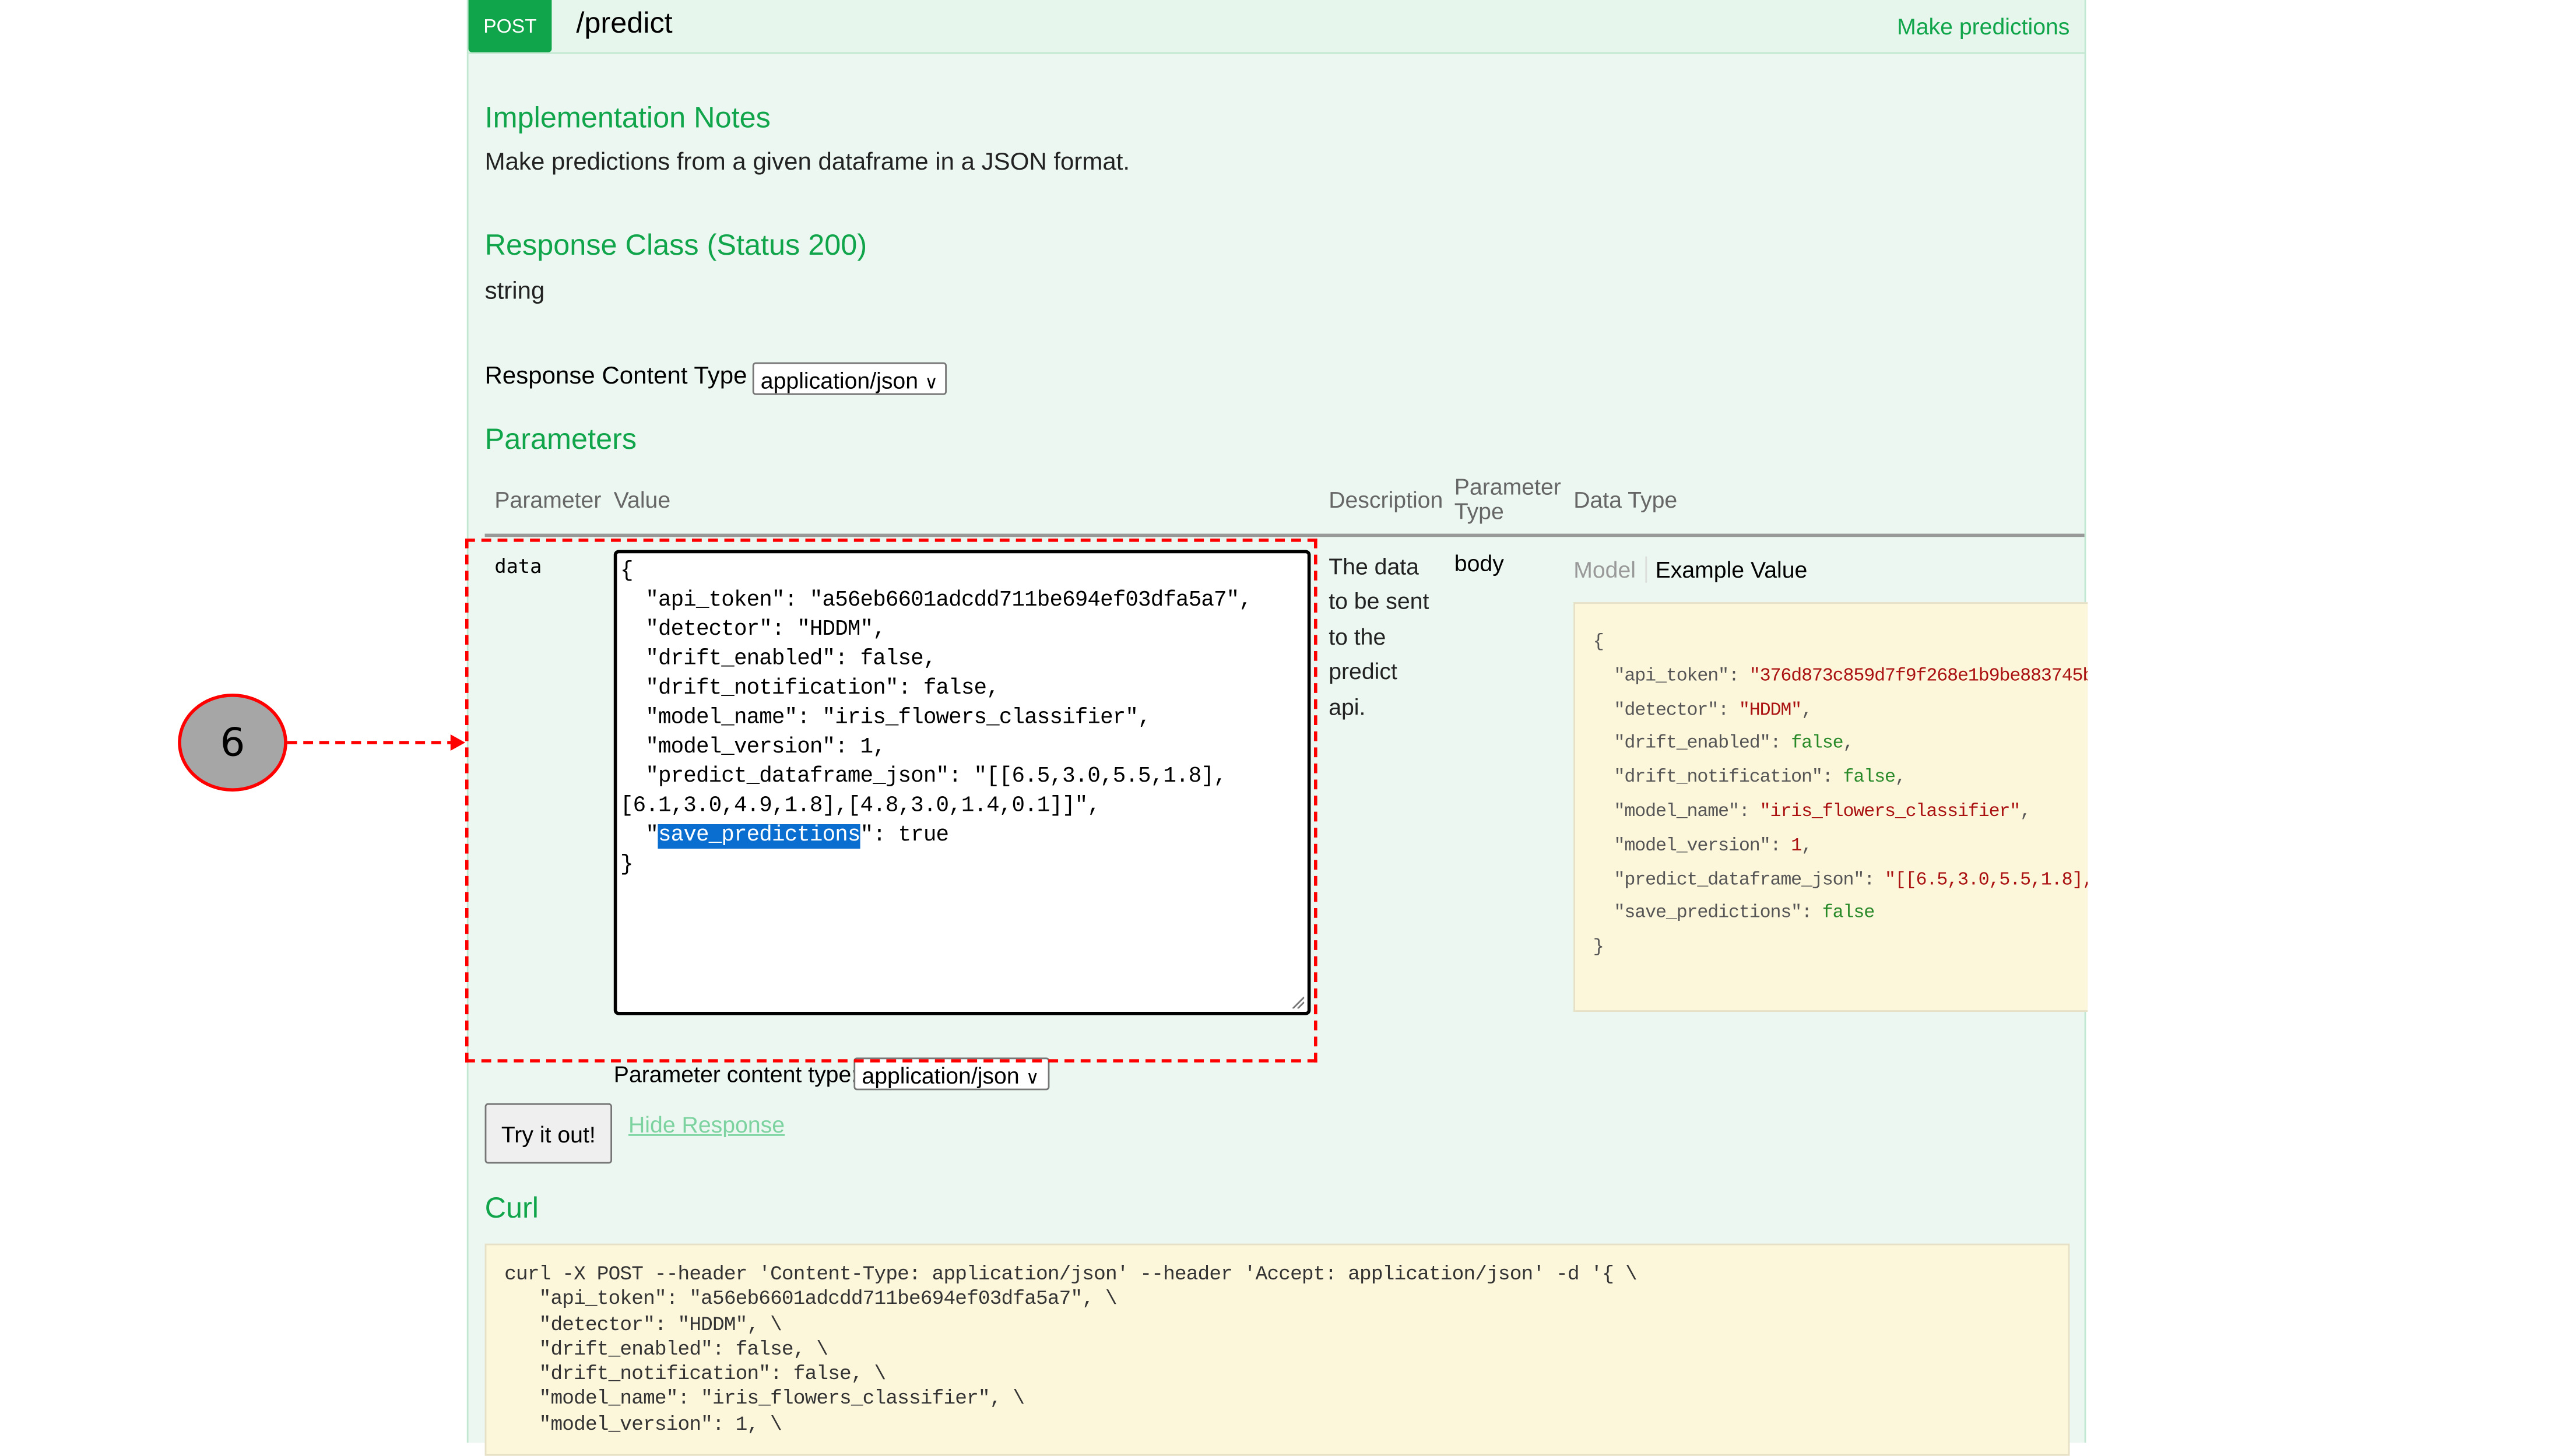  What do you see at coordinates (1676, 813) in the screenshot?
I see `json-key: "model_name":` at bounding box center [1676, 813].